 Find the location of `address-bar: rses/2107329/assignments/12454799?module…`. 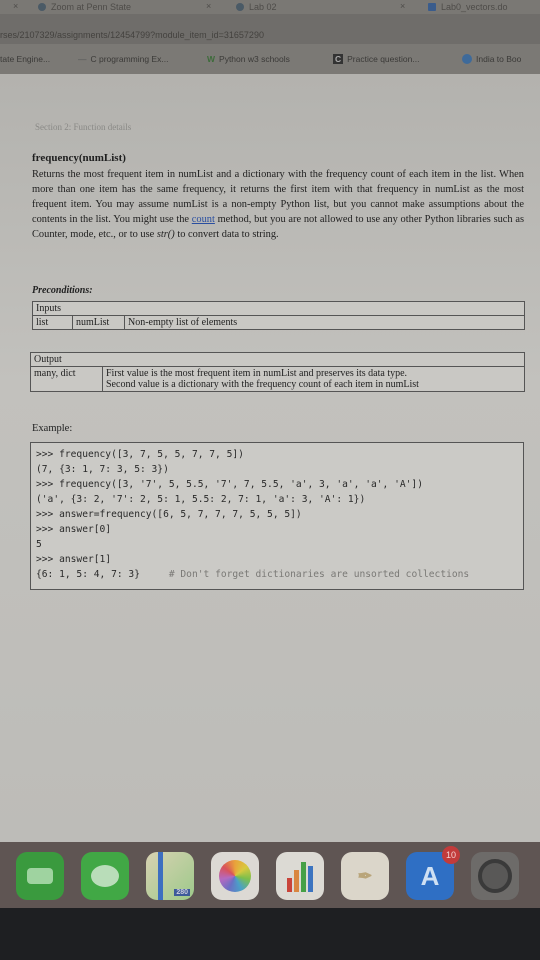

address-bar: rses/2107329/assignments/12454799?module… is located at coordinates (270, 29).